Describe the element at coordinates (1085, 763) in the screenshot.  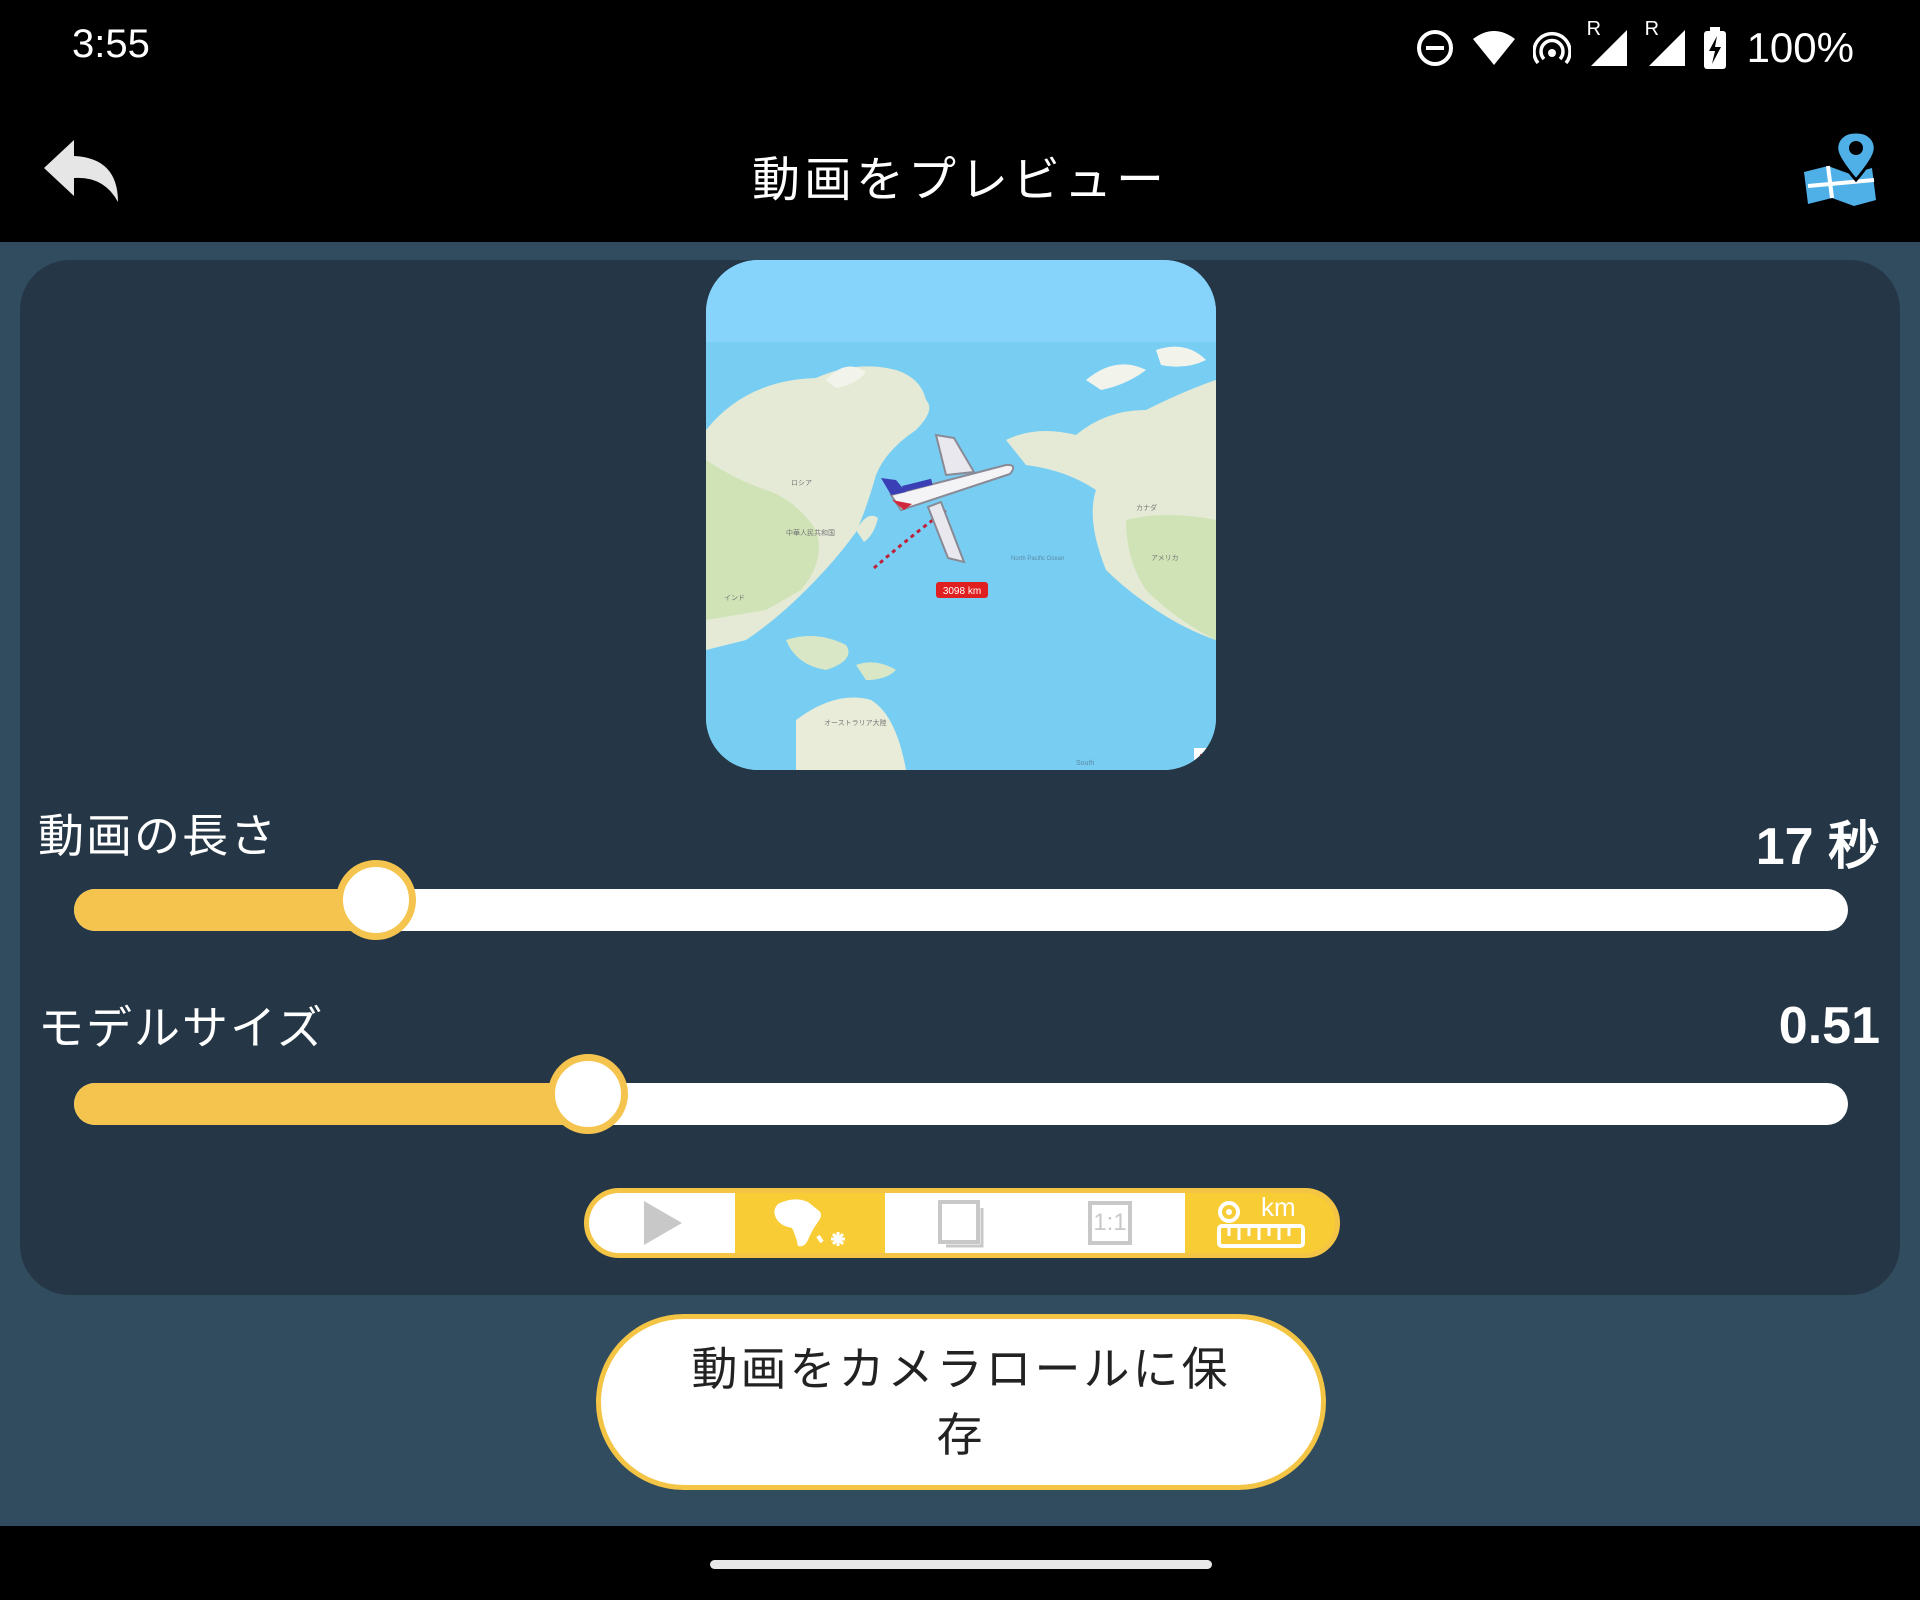
I see `map-label-south: South` at that location.